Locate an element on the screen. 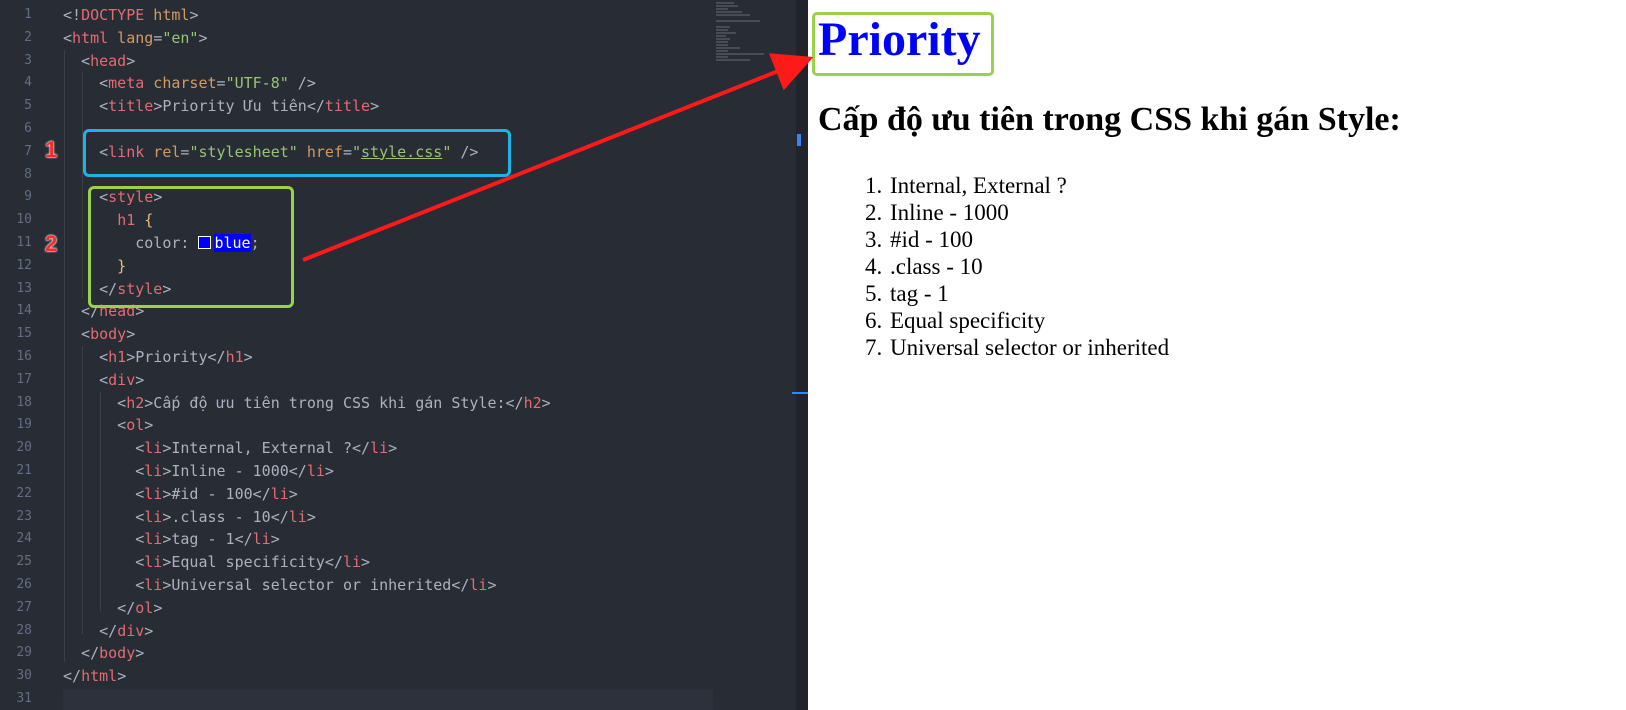 The image size is (1626, 710). code-token: charset is located at coordinates (180, 83).